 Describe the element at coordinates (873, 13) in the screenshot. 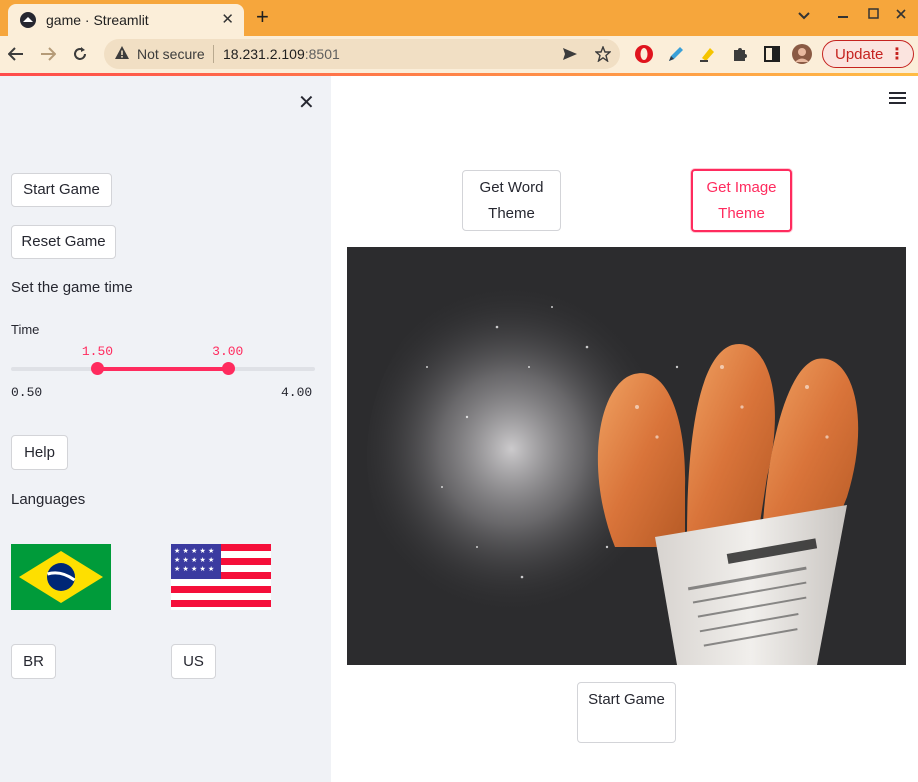

I see `maximize-icon` at that location.